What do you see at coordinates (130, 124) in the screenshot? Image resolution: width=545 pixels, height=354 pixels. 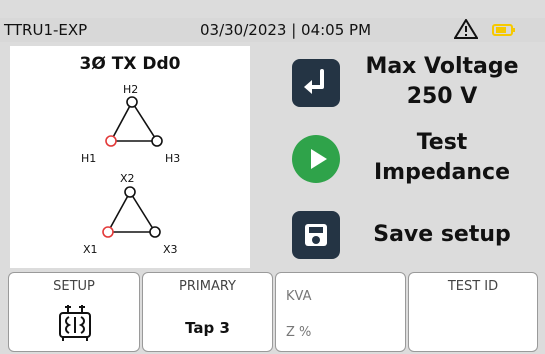 I see `primary-delta: H2 H1 H3` at bounding box center [130, 124].